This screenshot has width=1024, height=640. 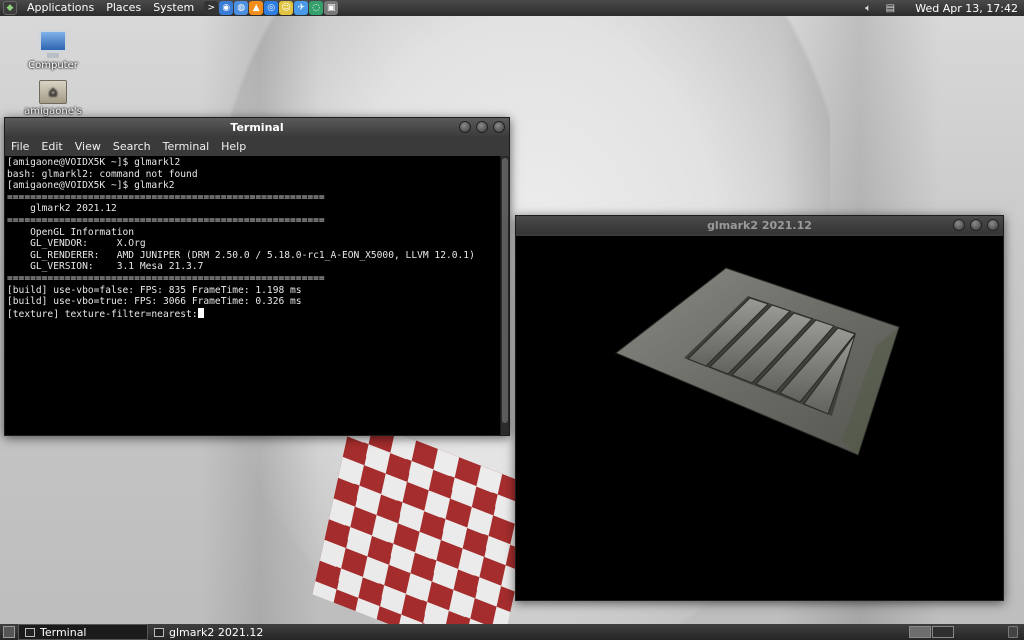 What do you see at coordinates (53, 111) in the screenshot?
I see `desktop-icon-label: amigaone's` at bounding box center [53, 111].